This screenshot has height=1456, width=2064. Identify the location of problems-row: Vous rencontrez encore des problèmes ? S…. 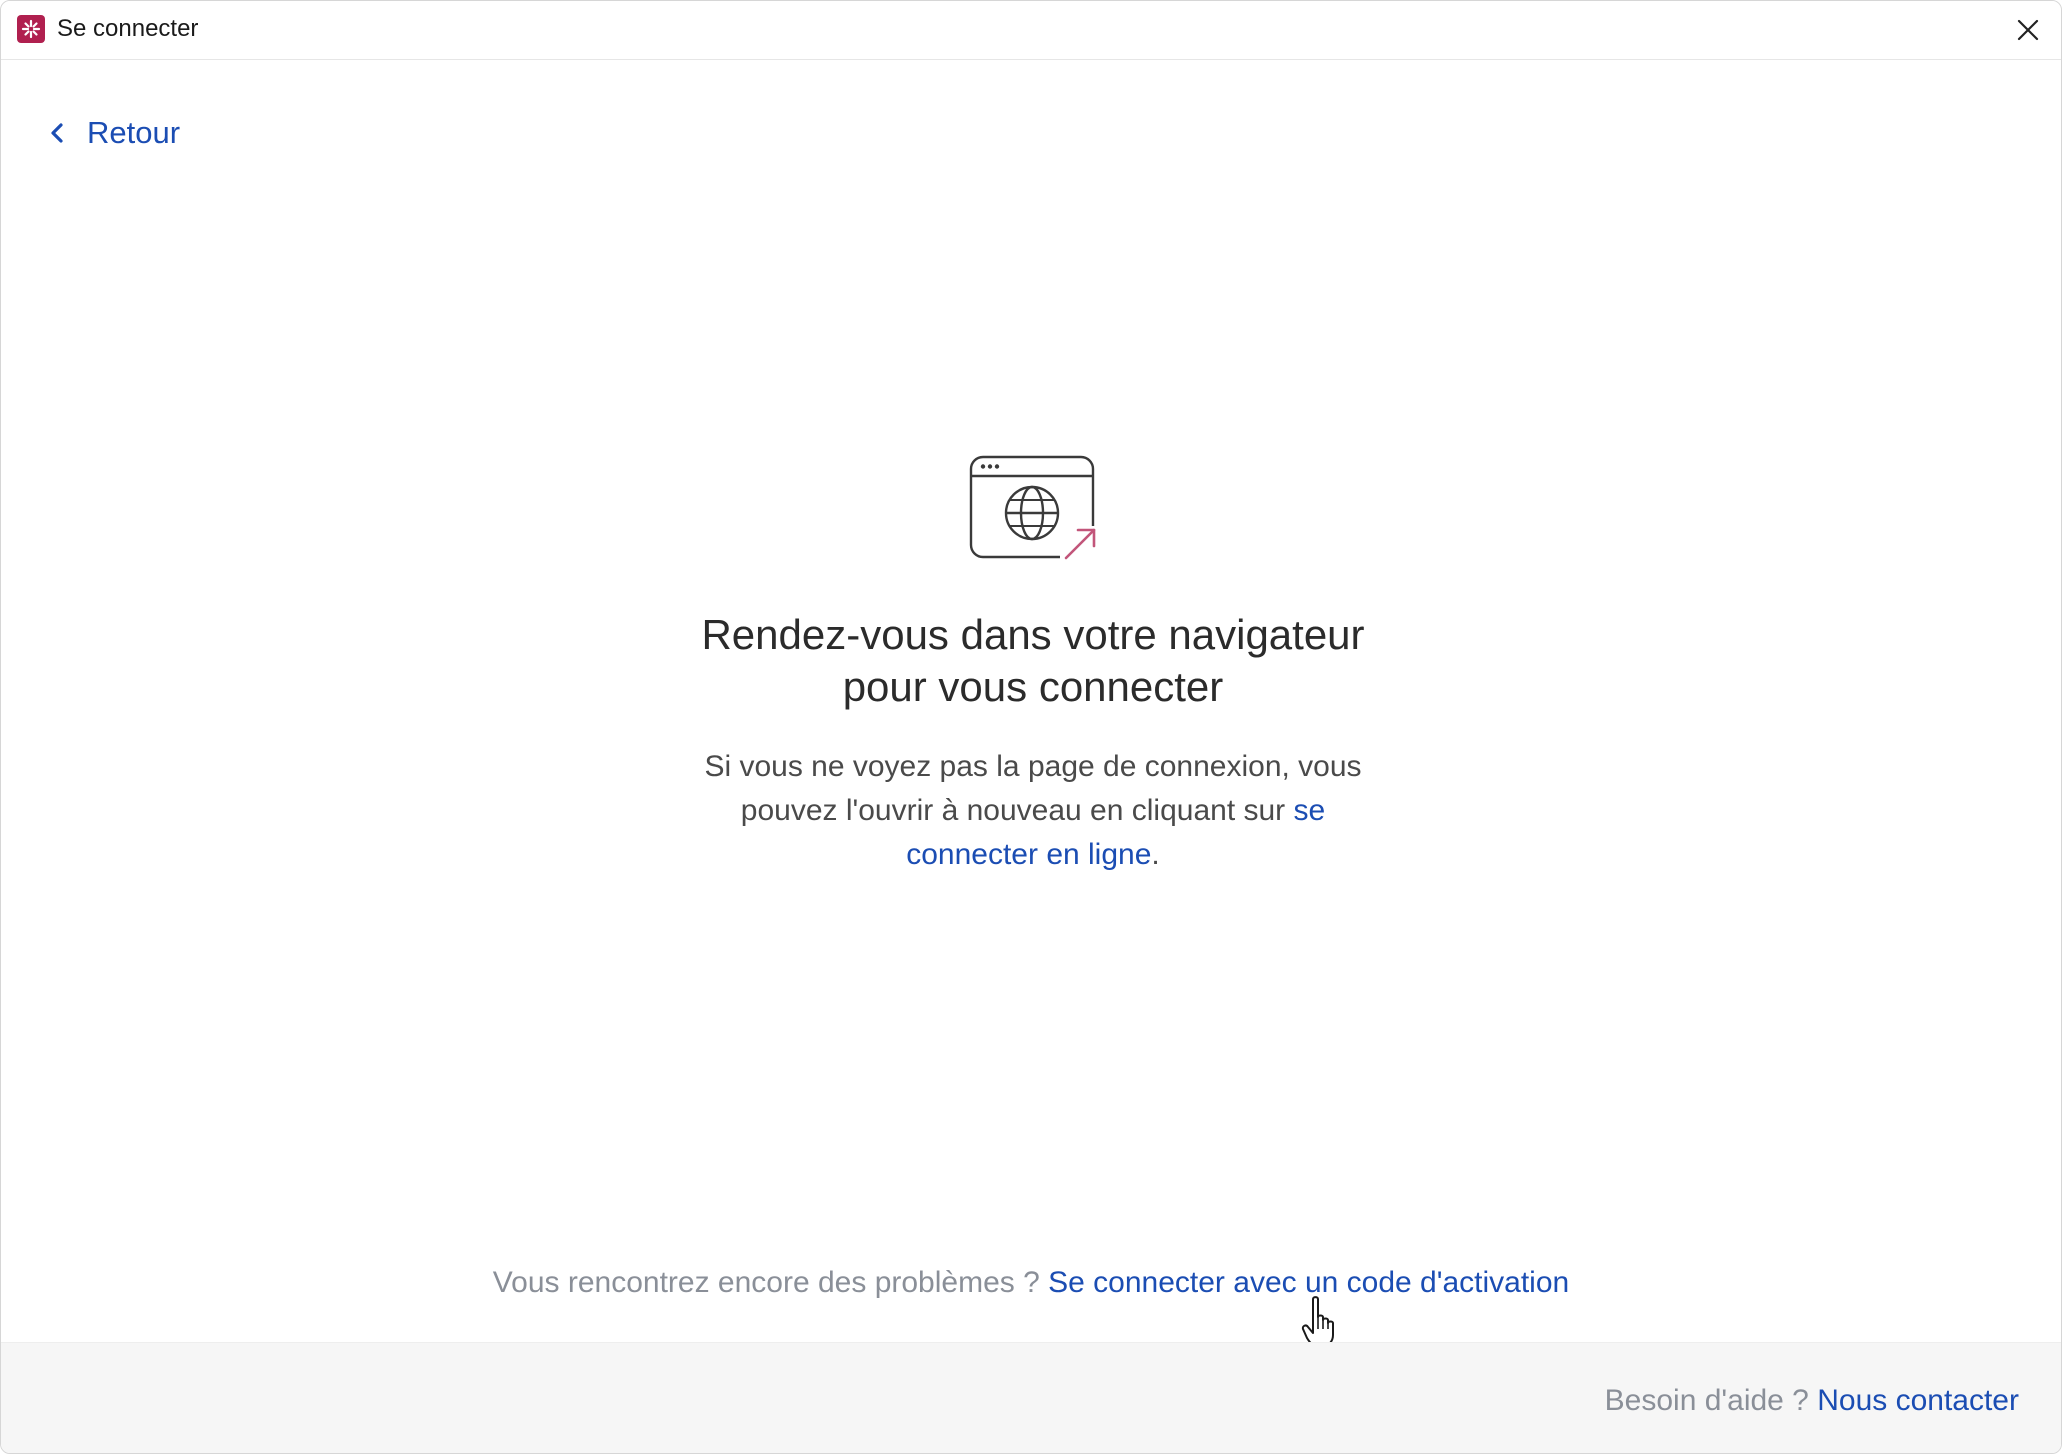
(1031, 1283).